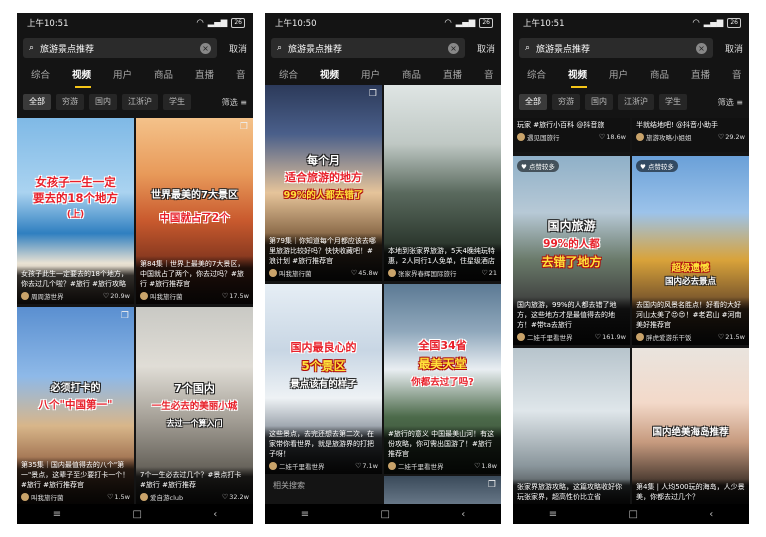  Describe the element at coordinates (191, 480) in the screenshot. I see `video-caption: 7个一生必去过几个？#景点打卡 #旅行 #旅行推荐` at that location.